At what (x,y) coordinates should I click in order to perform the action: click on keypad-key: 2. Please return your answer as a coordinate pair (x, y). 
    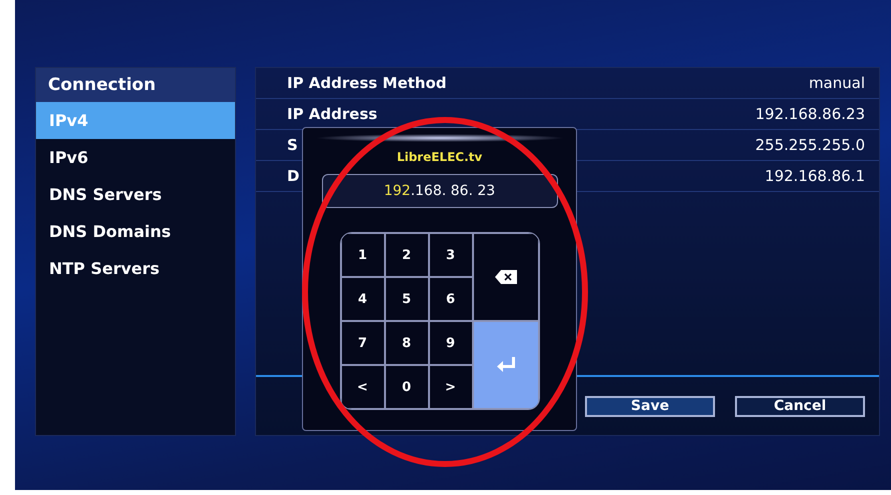
    Looking at the image, I should click on (406, 255).